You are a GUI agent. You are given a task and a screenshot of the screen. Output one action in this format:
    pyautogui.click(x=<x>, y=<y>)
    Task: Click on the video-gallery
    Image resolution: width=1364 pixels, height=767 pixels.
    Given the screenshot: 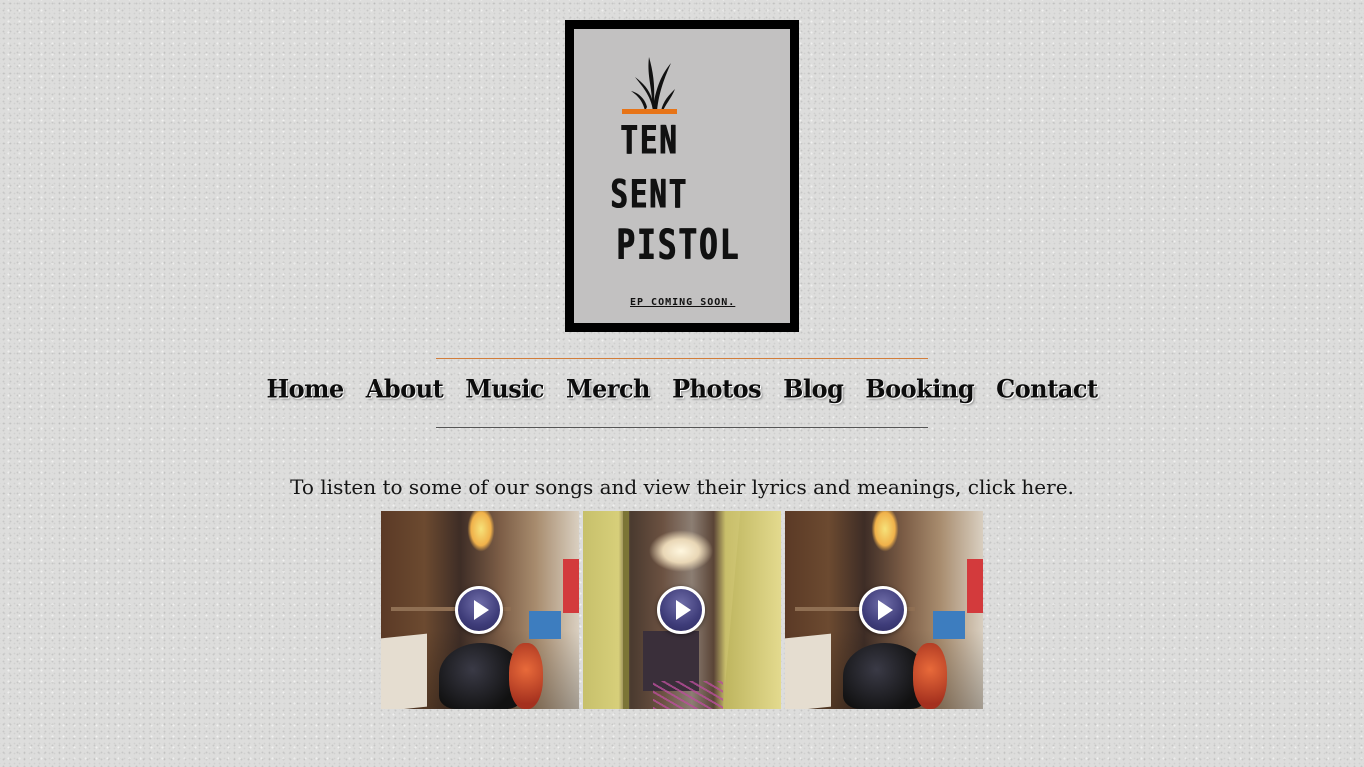 What is the action you would take?
    pyautogui.click(x=682, y=610)
    